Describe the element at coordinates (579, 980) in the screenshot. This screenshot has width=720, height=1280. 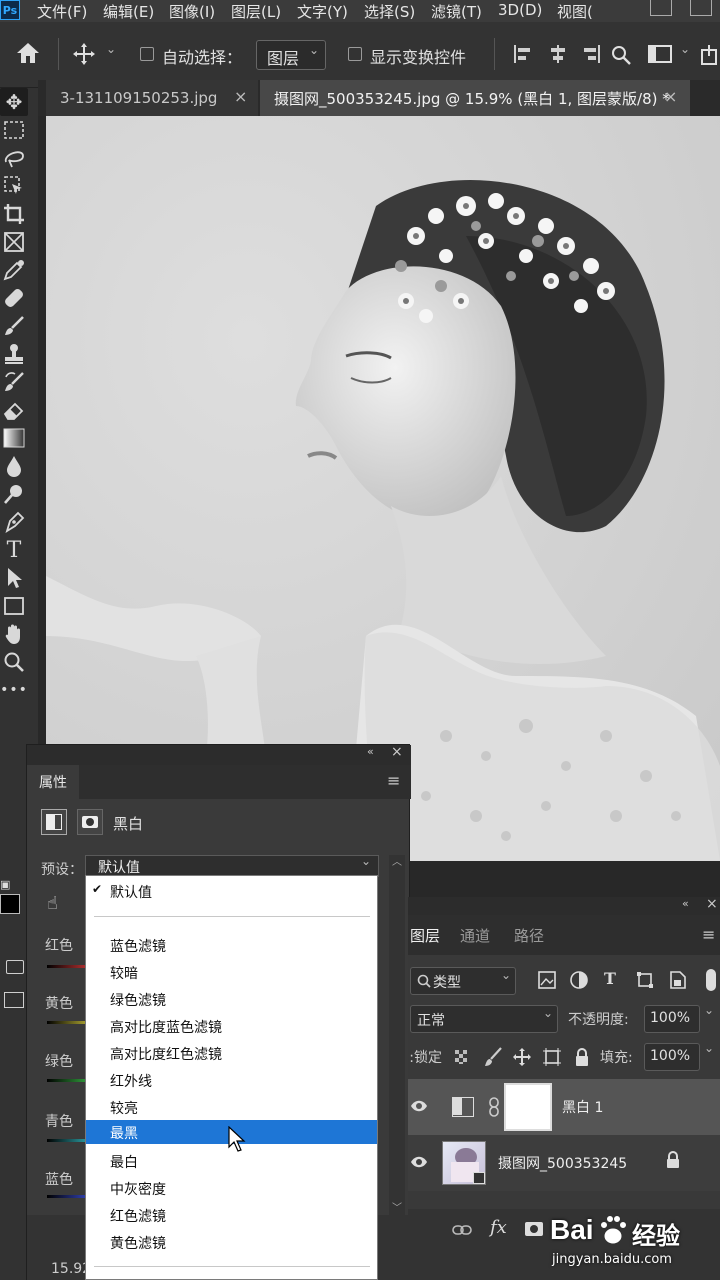
I see `adjustment-layer-filter-icon` at that location.